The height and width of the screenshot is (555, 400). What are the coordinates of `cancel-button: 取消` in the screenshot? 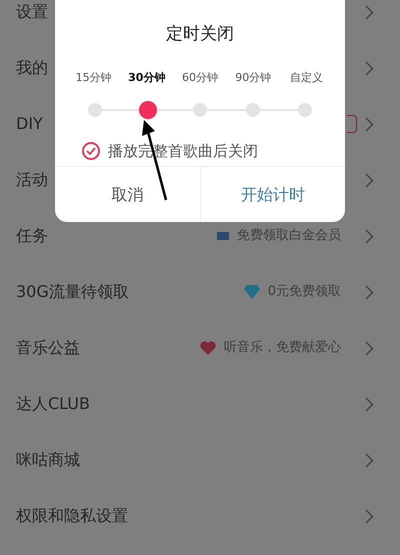 It's located at (127, 194).